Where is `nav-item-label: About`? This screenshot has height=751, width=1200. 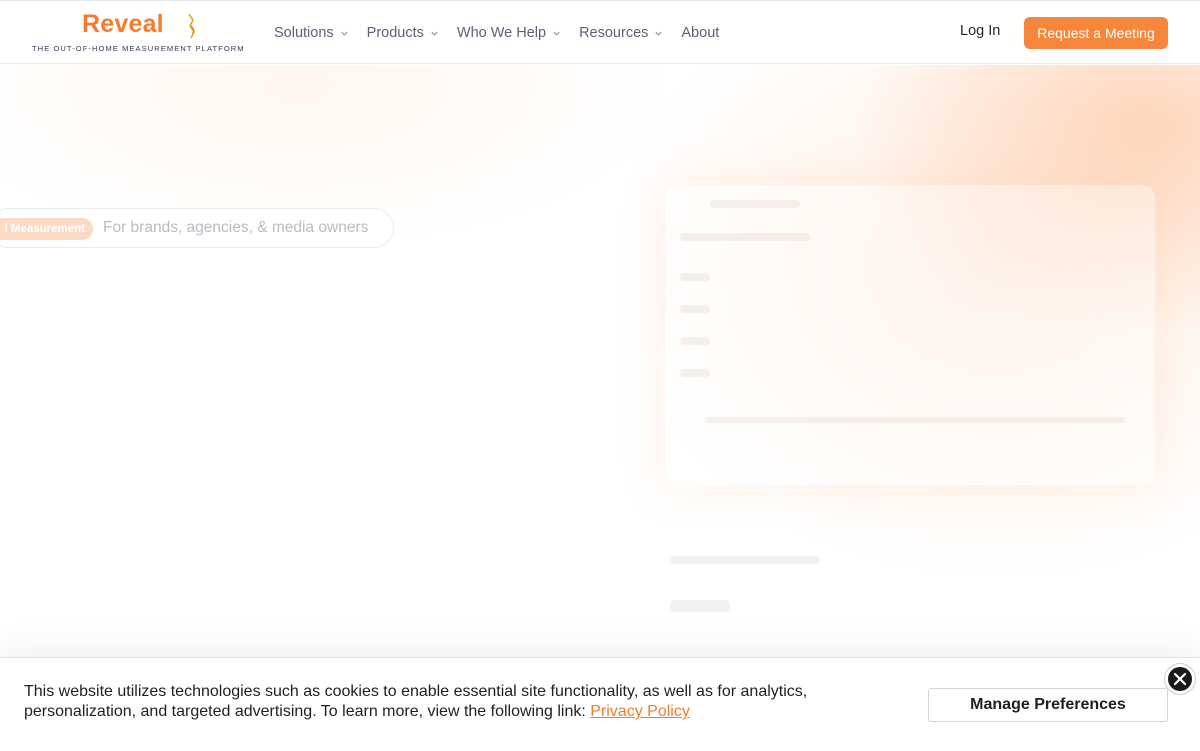 nav-item-label: About is located at coordinates (700, 33).